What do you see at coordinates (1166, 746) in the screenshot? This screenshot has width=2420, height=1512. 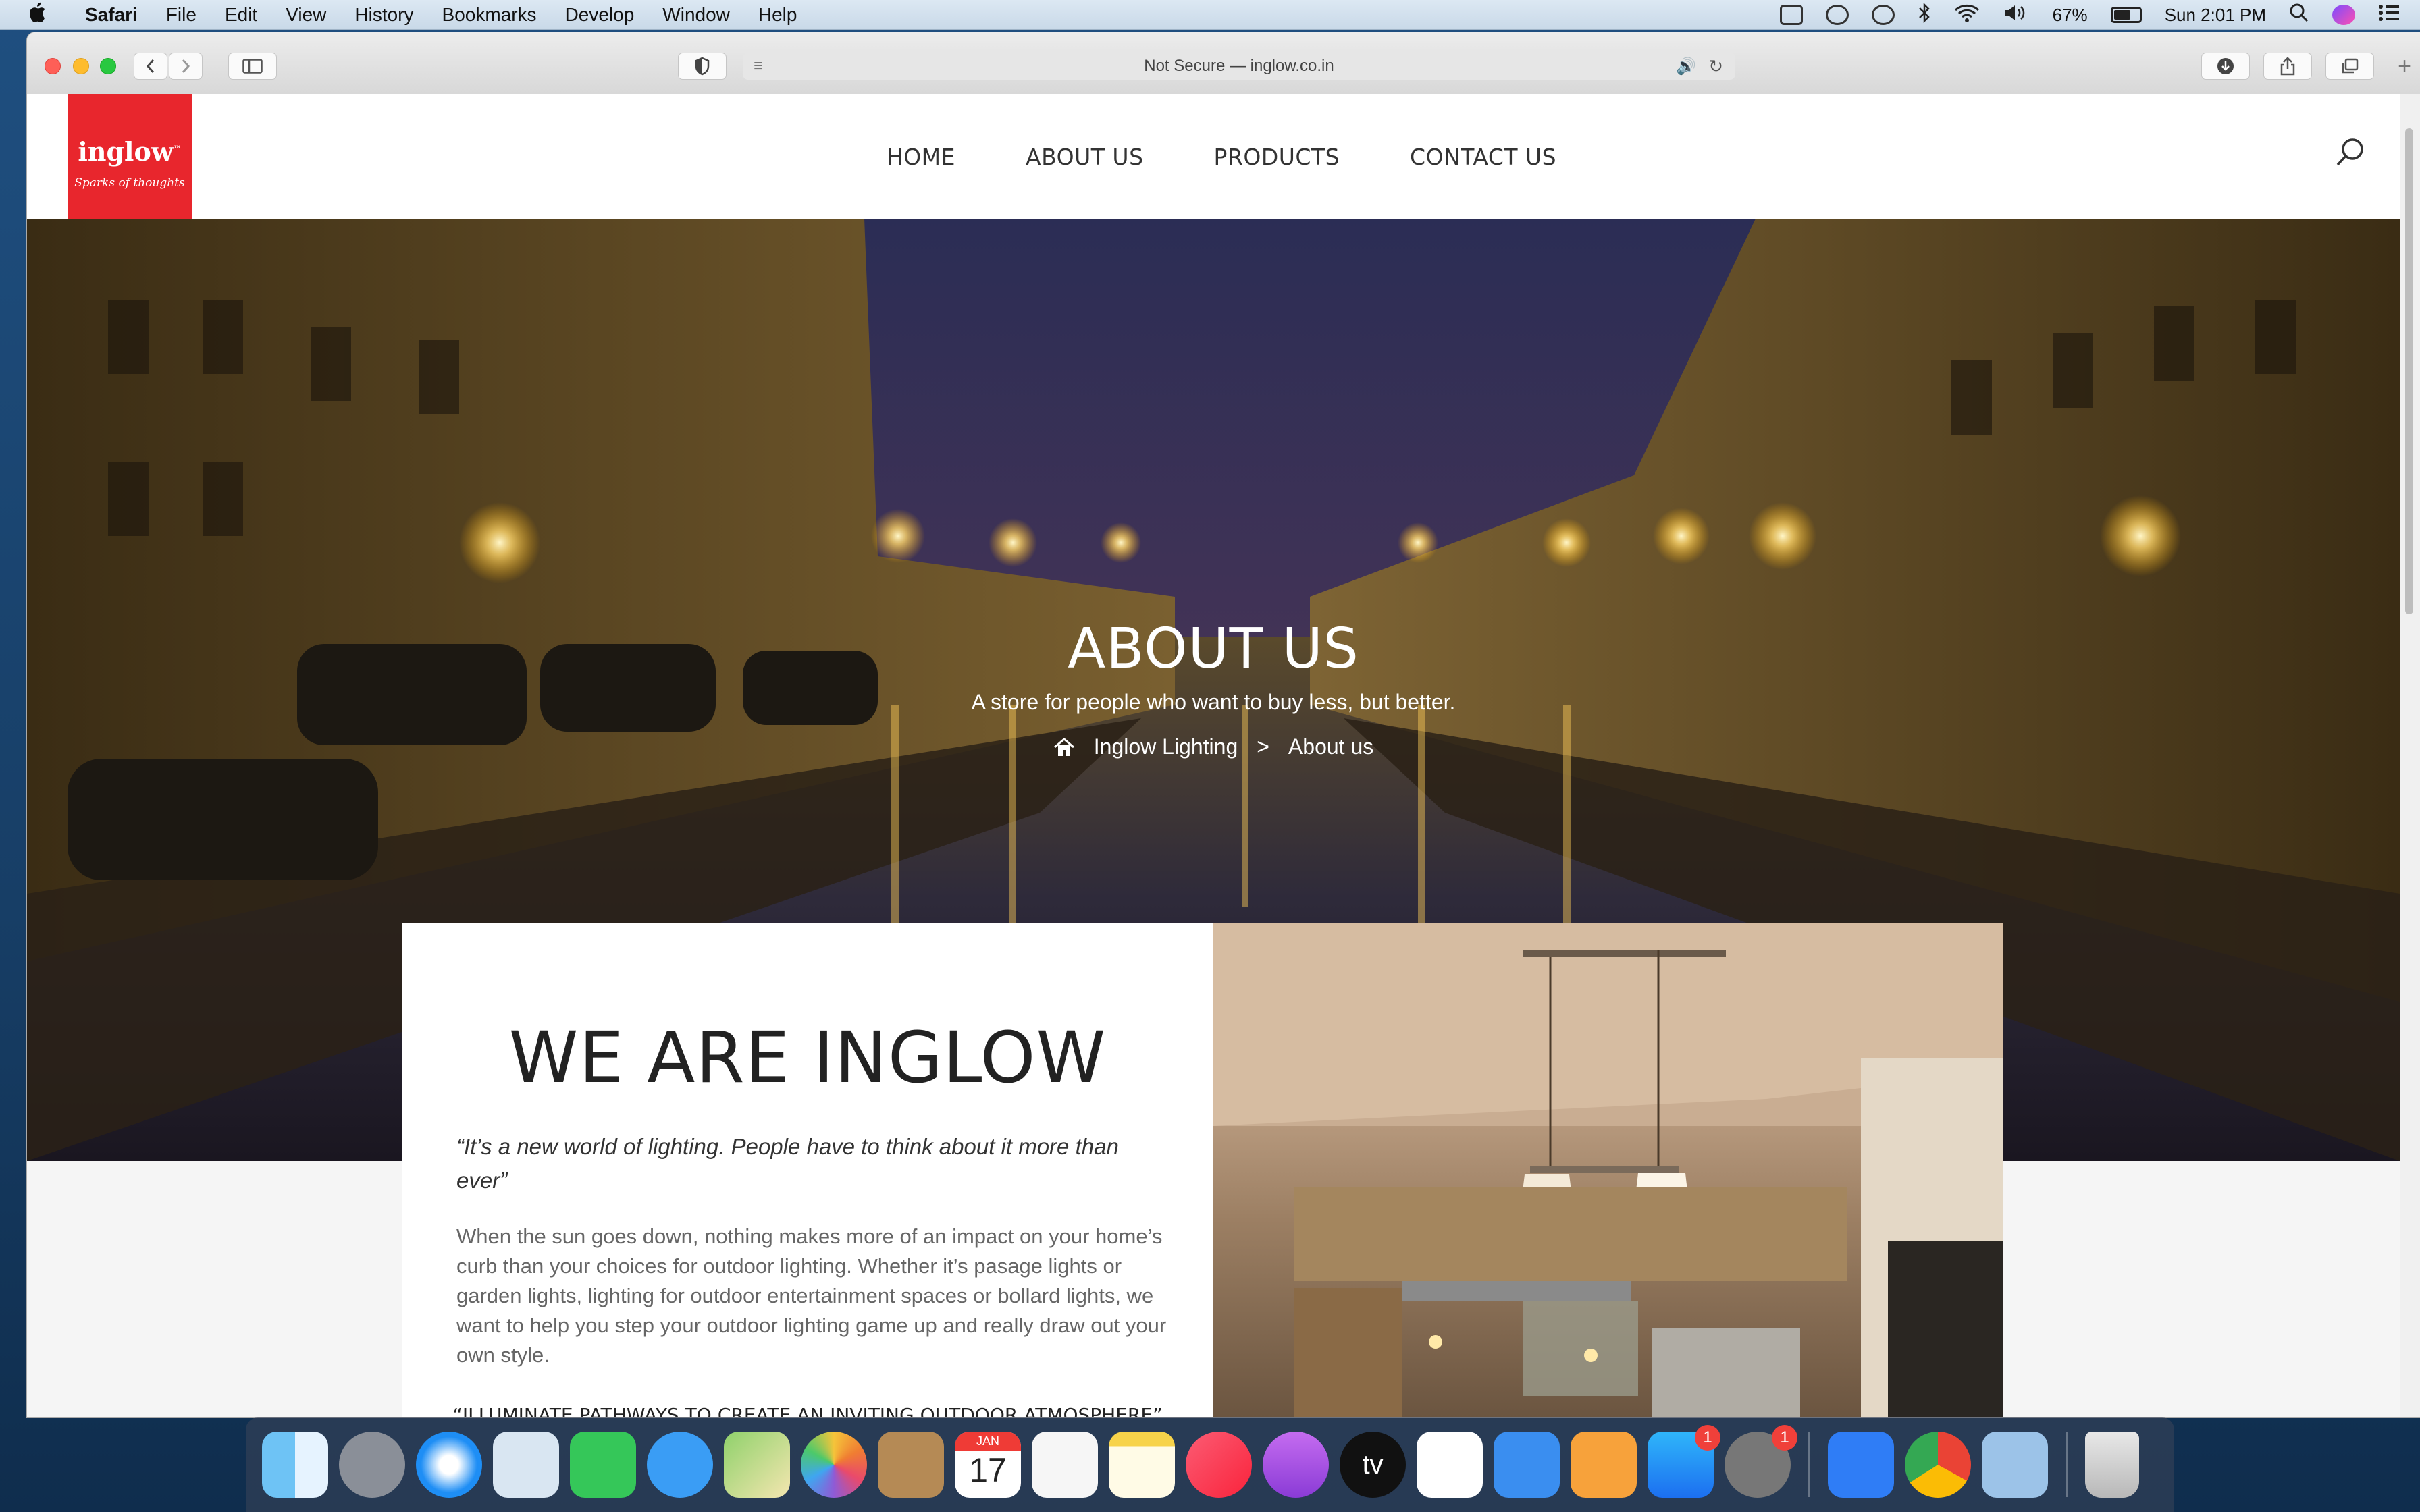 I see `breadcrumb-home-link: Inglow Lighting` at bounding box center [1166, 746].